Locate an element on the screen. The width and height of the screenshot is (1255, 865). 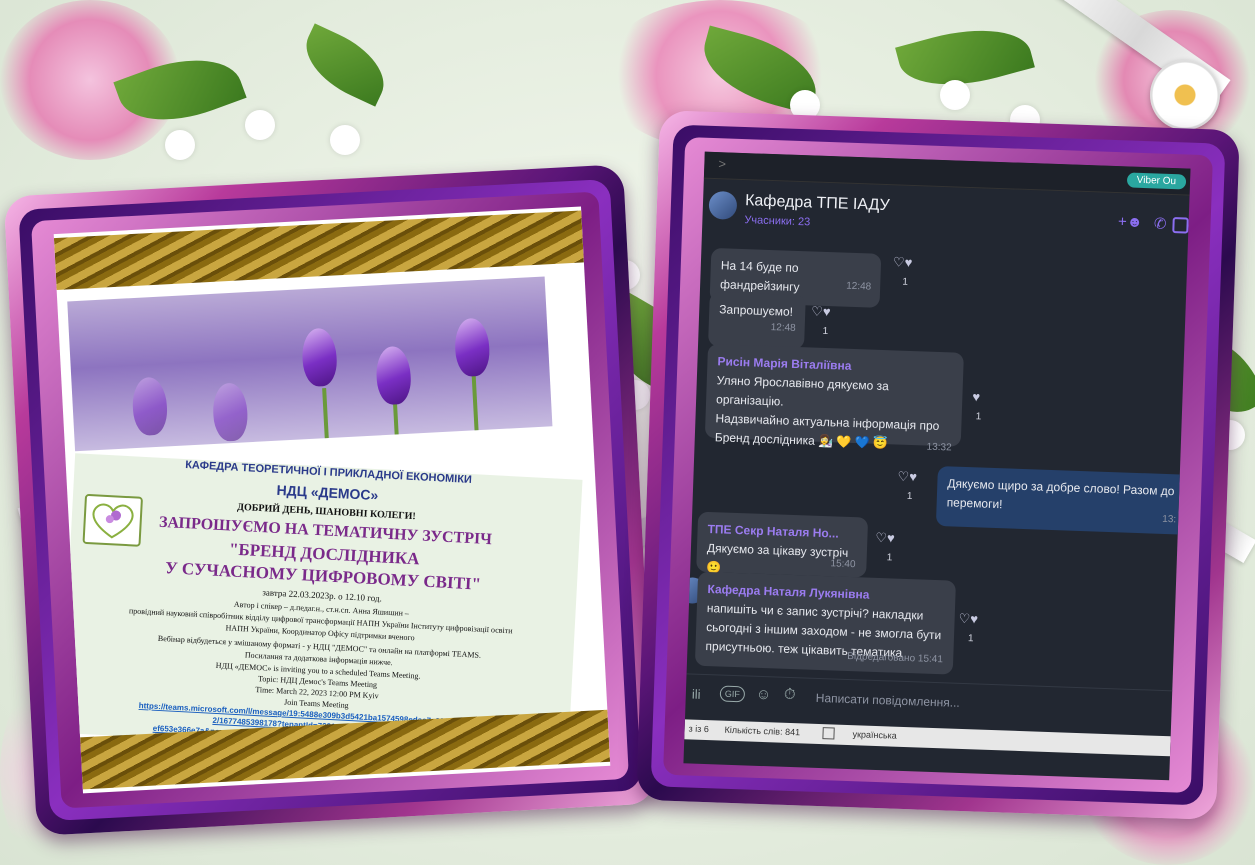
message-time: 13: is located at coordinates (1169, 519).